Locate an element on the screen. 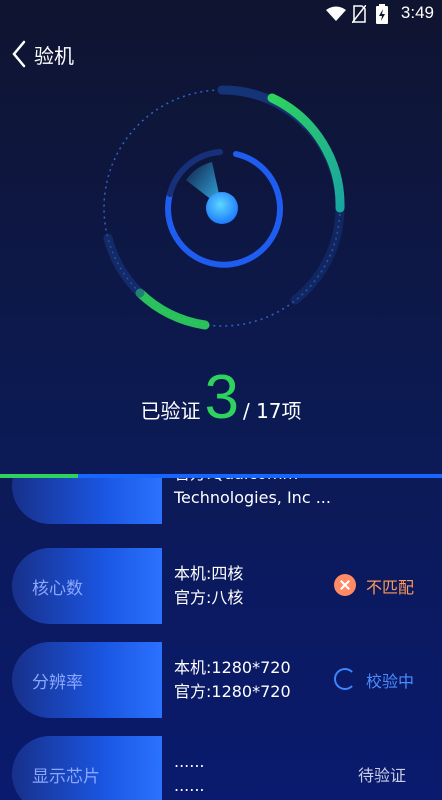 This screenshot has width=442, height=800. progress-arc-bottom is located at coordinates (172, 309).